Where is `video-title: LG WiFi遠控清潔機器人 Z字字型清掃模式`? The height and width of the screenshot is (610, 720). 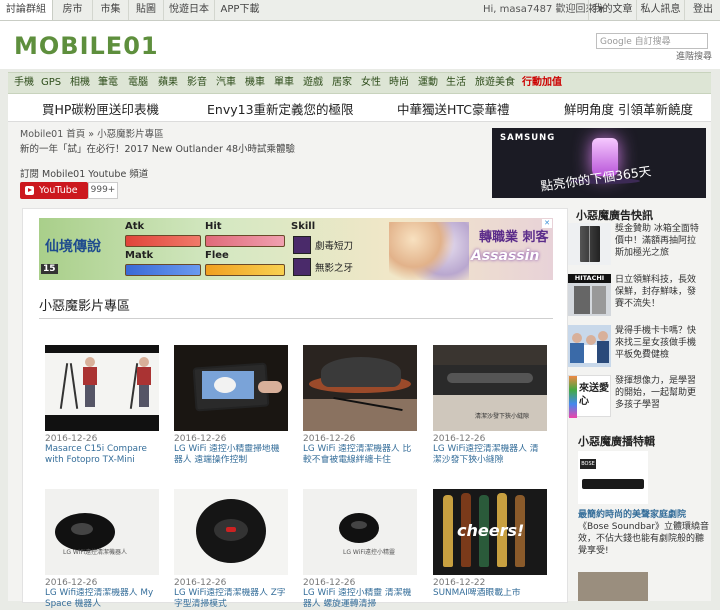 video-title: LG WiFi遠控清潔機器人 Z字字型清掃模式 is located at coordinates (231, 599).